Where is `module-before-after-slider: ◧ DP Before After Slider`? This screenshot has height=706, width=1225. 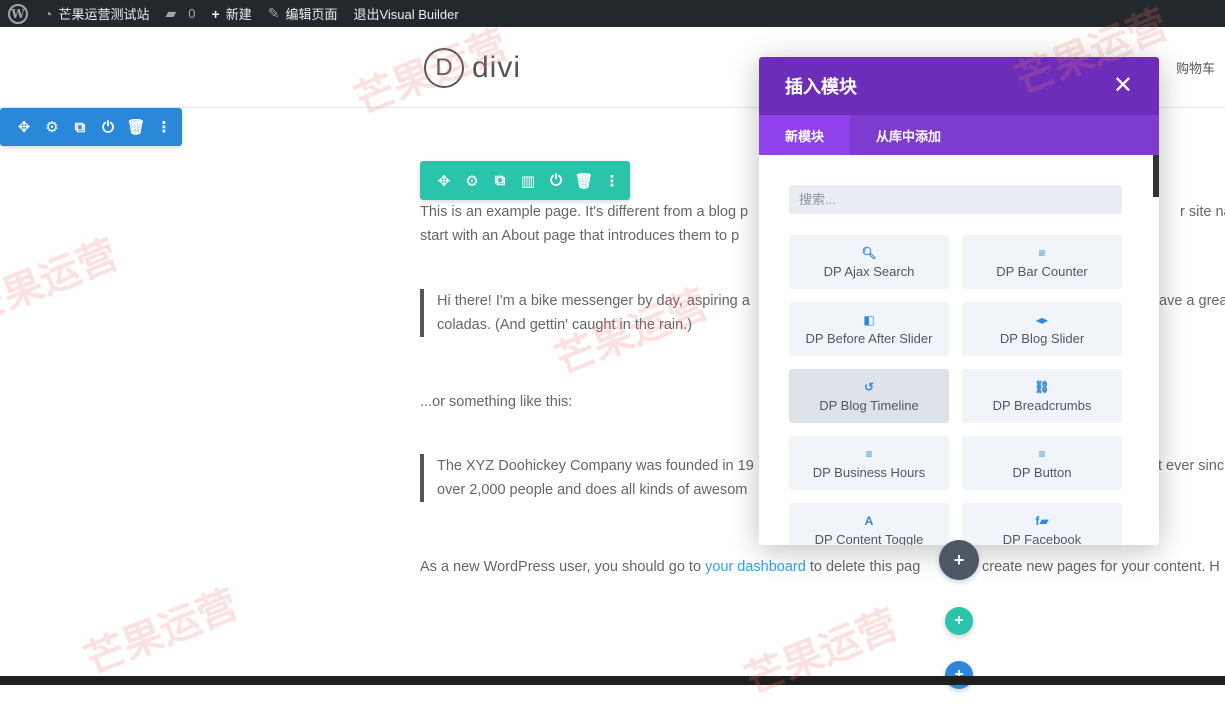
module-before-after-slider: ◧ DP Before After Slider is located at coordinates (869, 329).